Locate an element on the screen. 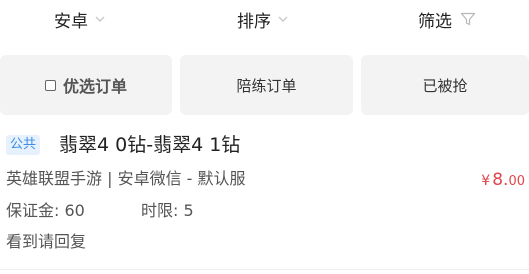 This screenshot has height=274, width=529. funnel-icon is located at coordinates (468, 19).